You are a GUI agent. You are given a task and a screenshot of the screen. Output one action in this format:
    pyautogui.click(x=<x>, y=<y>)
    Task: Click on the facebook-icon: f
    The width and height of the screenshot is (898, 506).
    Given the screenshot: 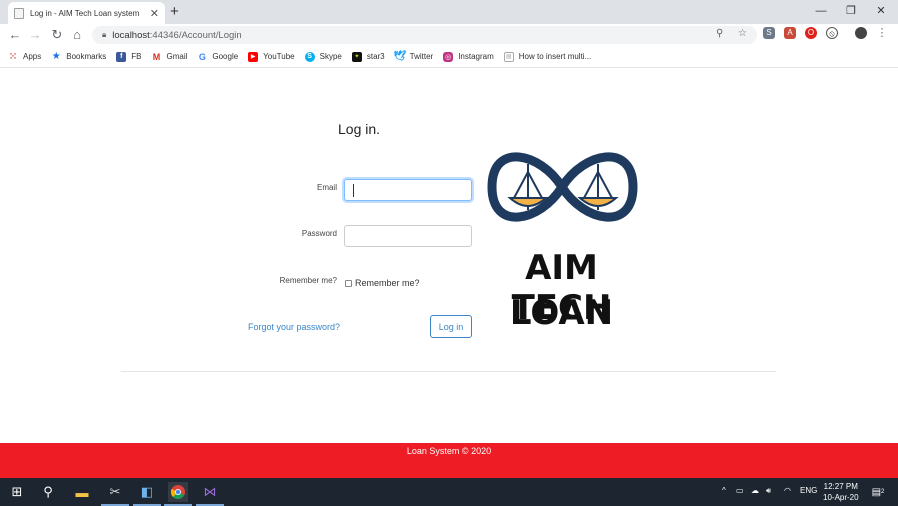 What is the action you would take?
    pyautogui.click(x=121, y=56)
    